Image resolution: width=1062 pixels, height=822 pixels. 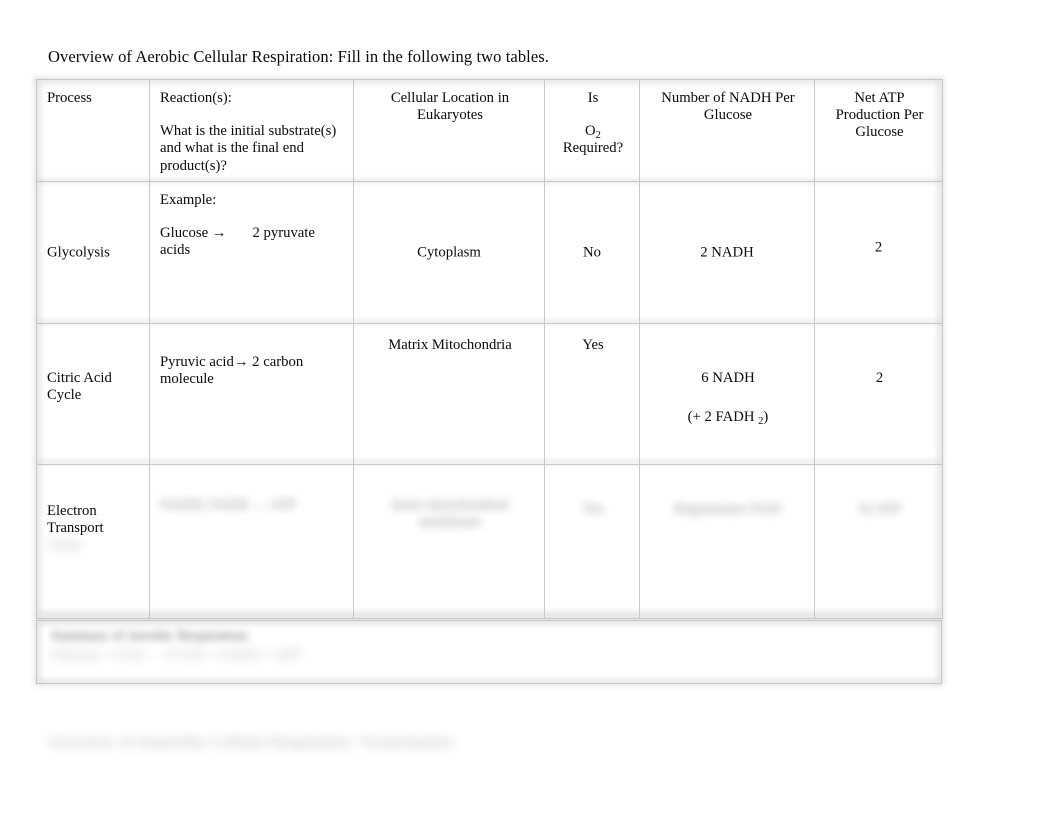 I want to click on citric-reaction-equation: Pyruvic acid→ 2 carbon molecule, so click(x=232, y=371).